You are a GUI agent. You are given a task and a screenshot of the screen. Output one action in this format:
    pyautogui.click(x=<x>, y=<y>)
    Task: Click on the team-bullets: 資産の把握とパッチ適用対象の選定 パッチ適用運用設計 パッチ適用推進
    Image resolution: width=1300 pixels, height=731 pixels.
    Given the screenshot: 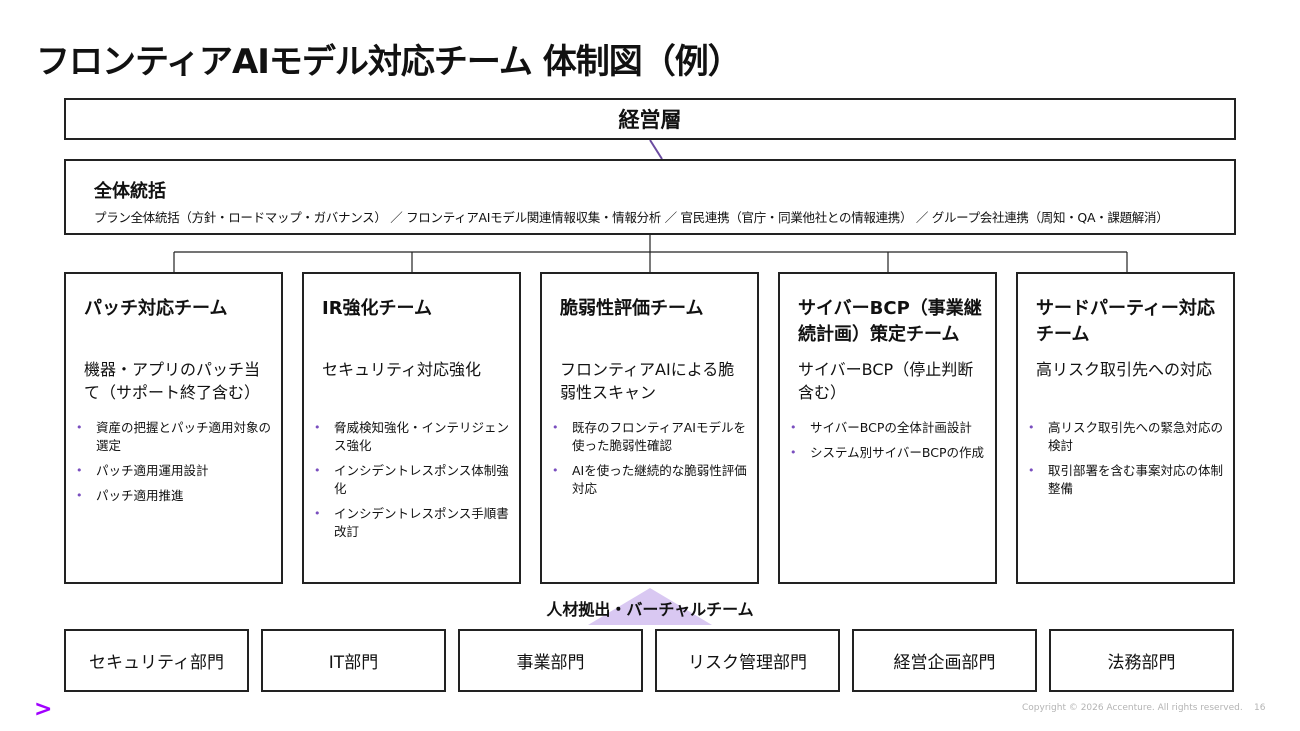 What is the action you would take?
    pyautogui.click(x=174, y=465)
    